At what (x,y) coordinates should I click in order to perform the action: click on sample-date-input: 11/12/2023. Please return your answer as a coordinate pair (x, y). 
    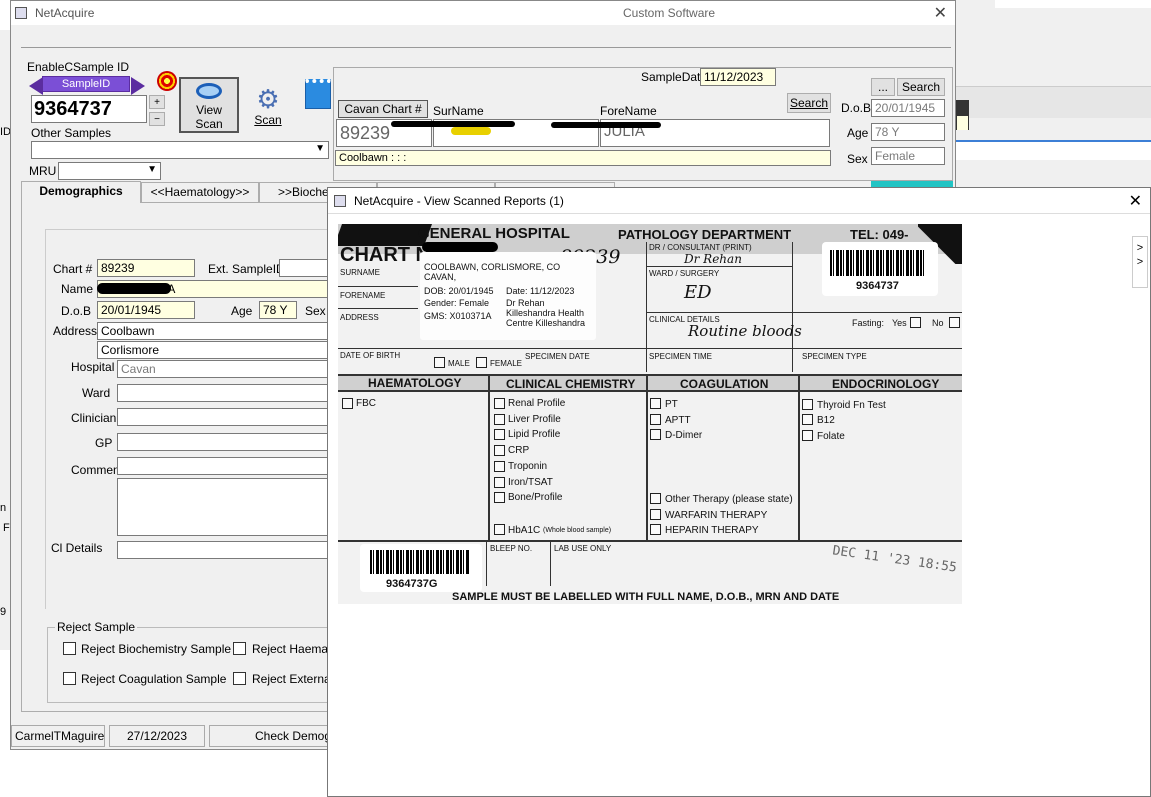
    Looking at the image, I should click on (738, 77).